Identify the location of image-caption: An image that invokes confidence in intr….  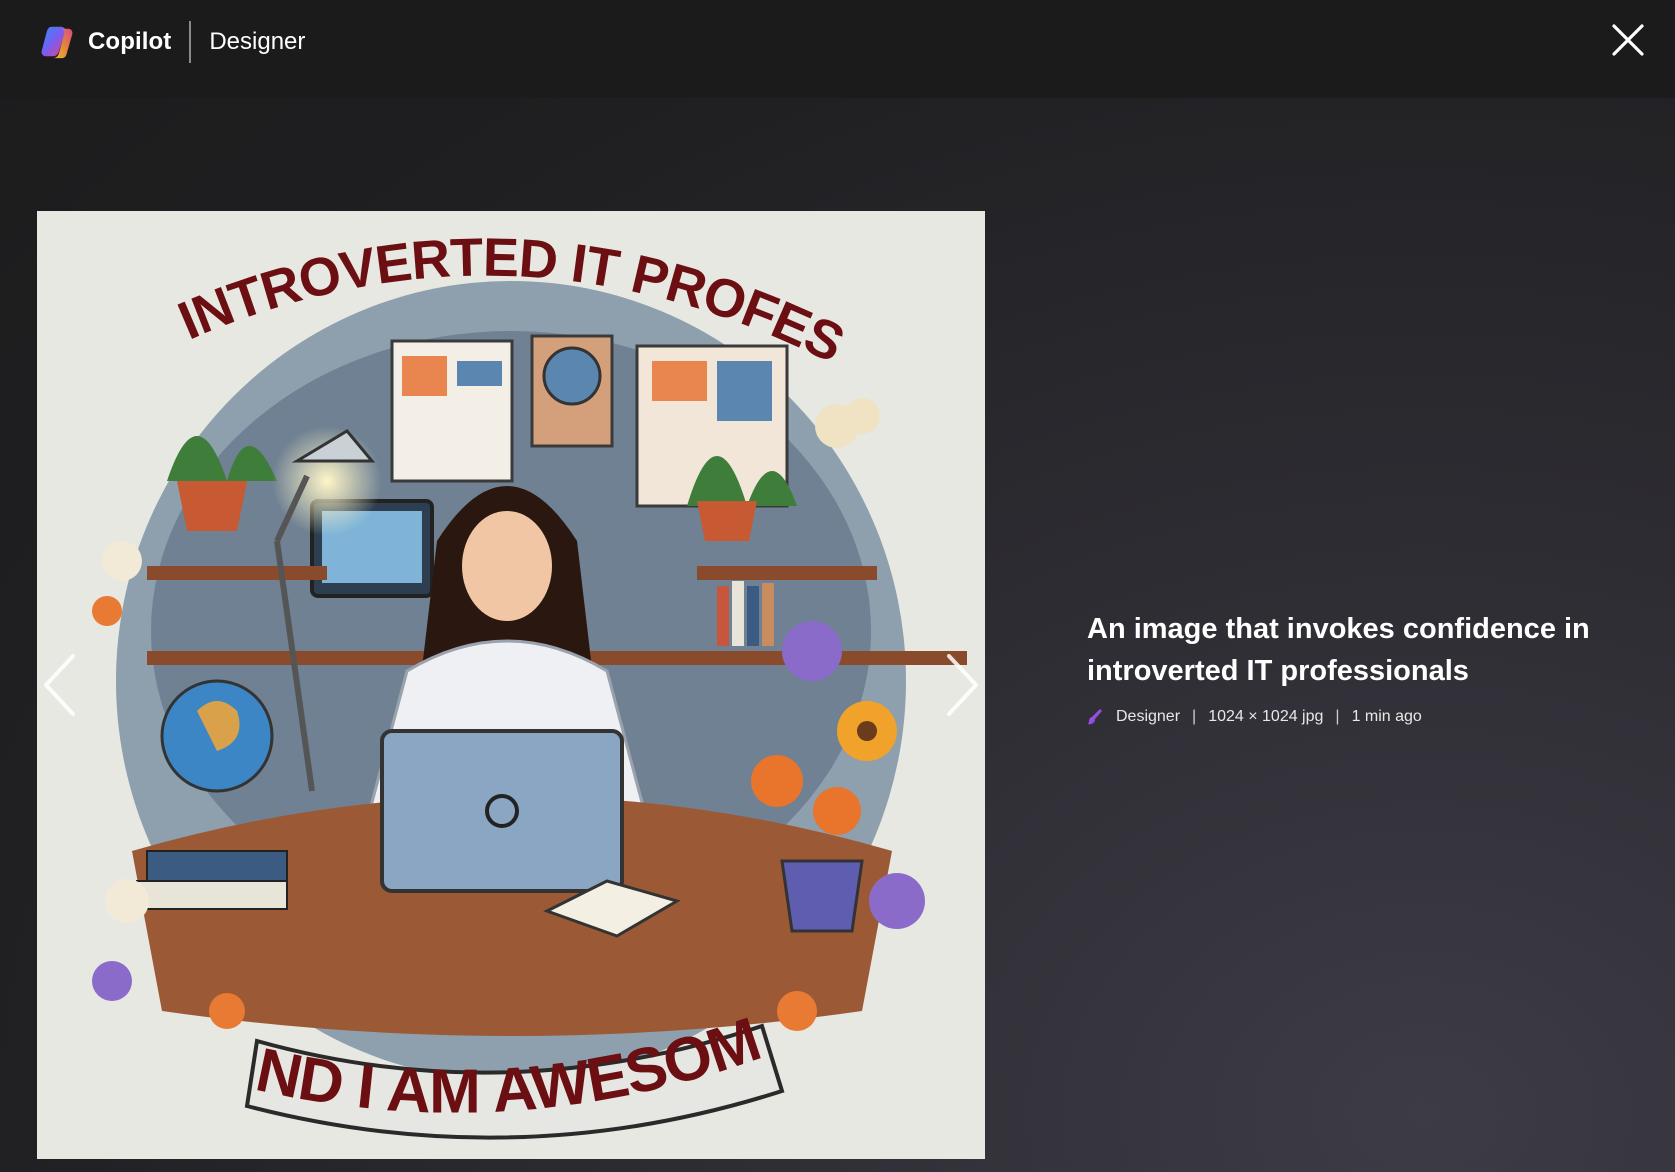
(1338, 650).